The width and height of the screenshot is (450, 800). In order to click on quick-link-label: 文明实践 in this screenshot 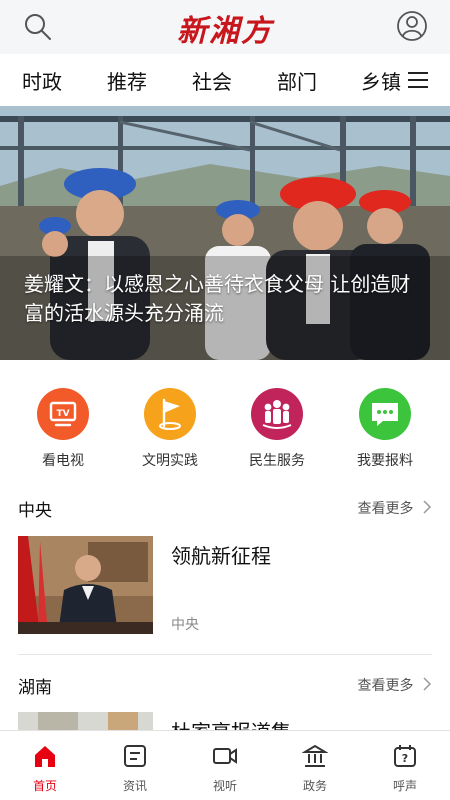, I will do `click(170, 461)`.